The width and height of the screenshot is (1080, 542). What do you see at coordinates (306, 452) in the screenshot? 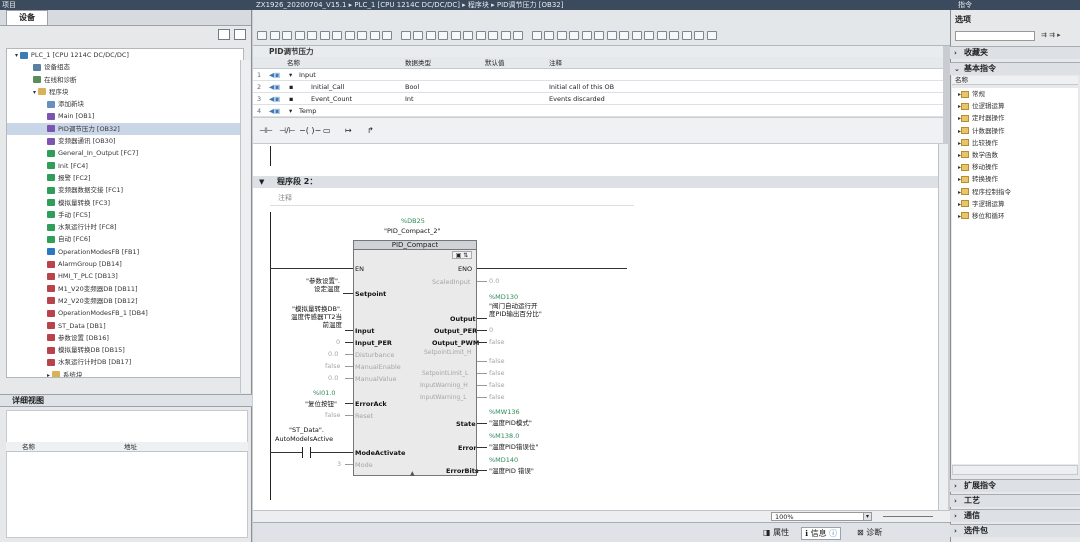
I see `no-contact` at bounding box center [306, 452].